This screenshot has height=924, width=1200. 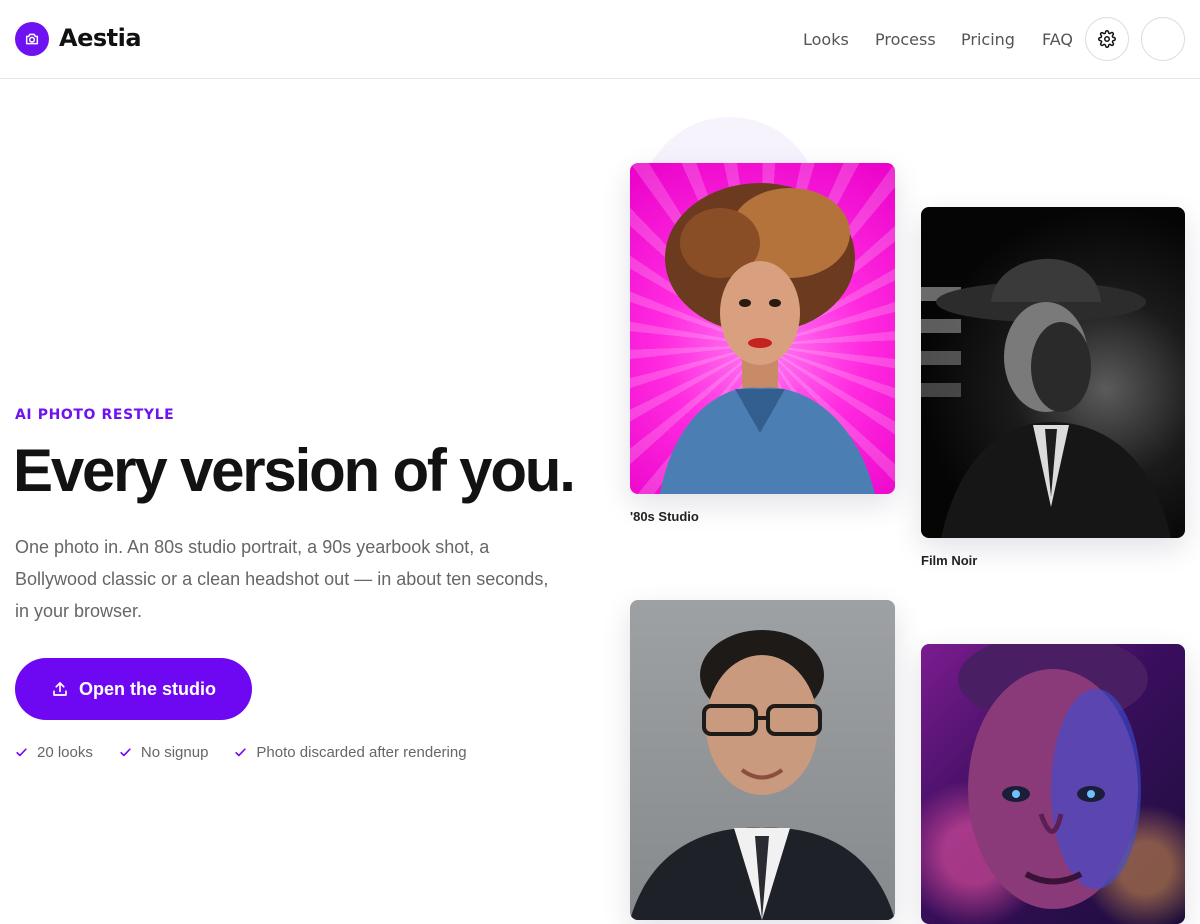 I want to click on nav-link-faq: FAQ, so click(x=1057, y=39).